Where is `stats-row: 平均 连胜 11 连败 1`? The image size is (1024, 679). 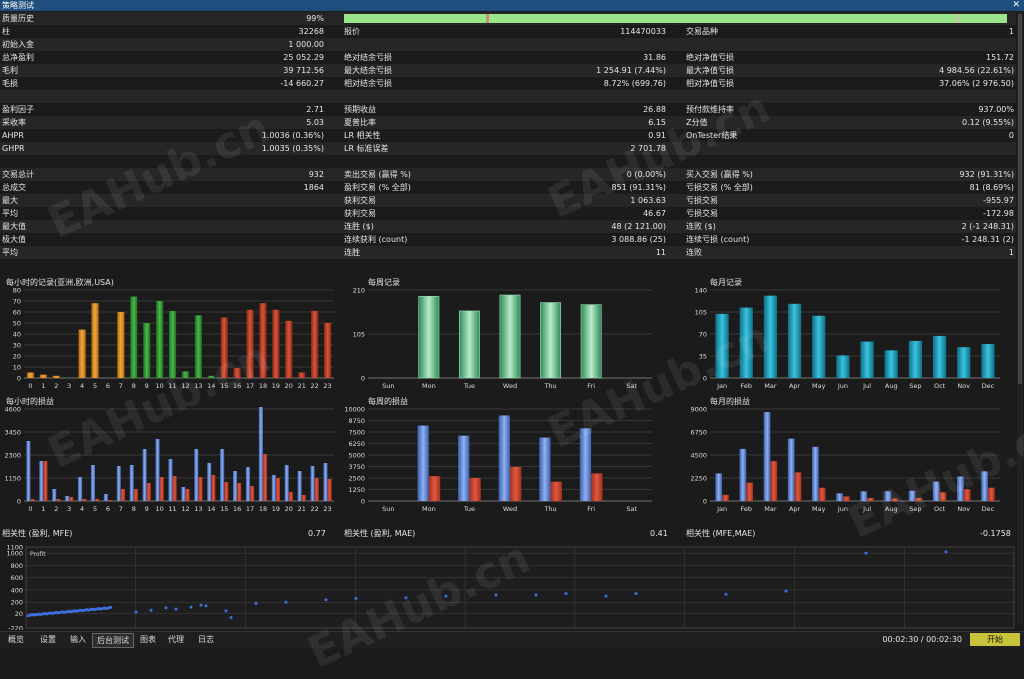
stats-row: 平均 连胜 11 连败 1 is located at coordinates (508, 252).